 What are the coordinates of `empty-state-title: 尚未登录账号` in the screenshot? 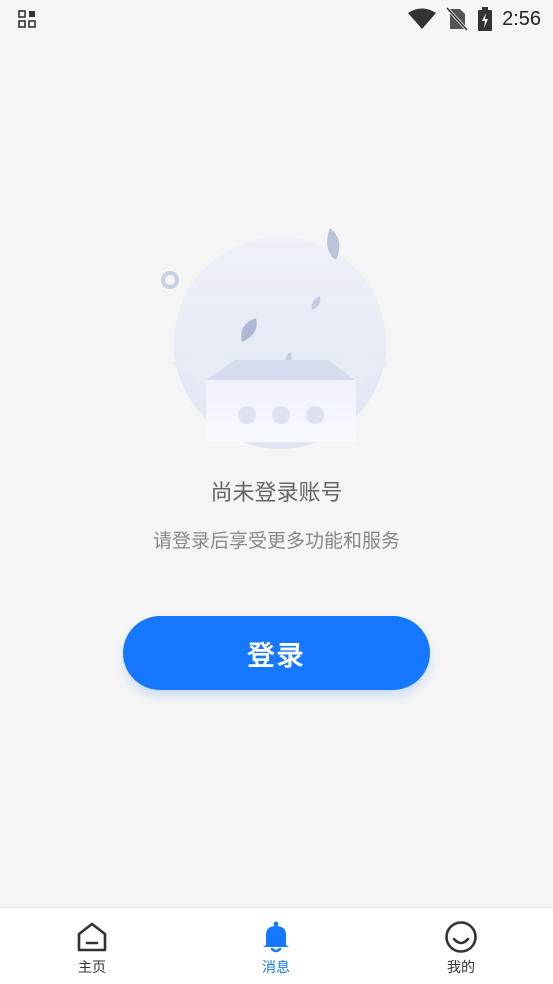 It's located at (276, 493).